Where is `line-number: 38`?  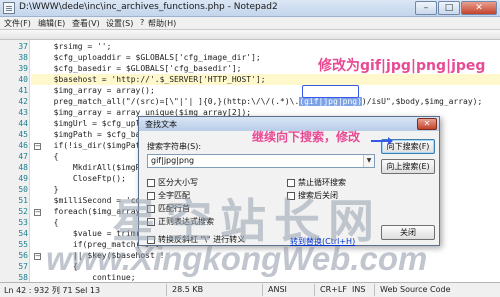
line-number: 38 is located at coordinates (23, 57).